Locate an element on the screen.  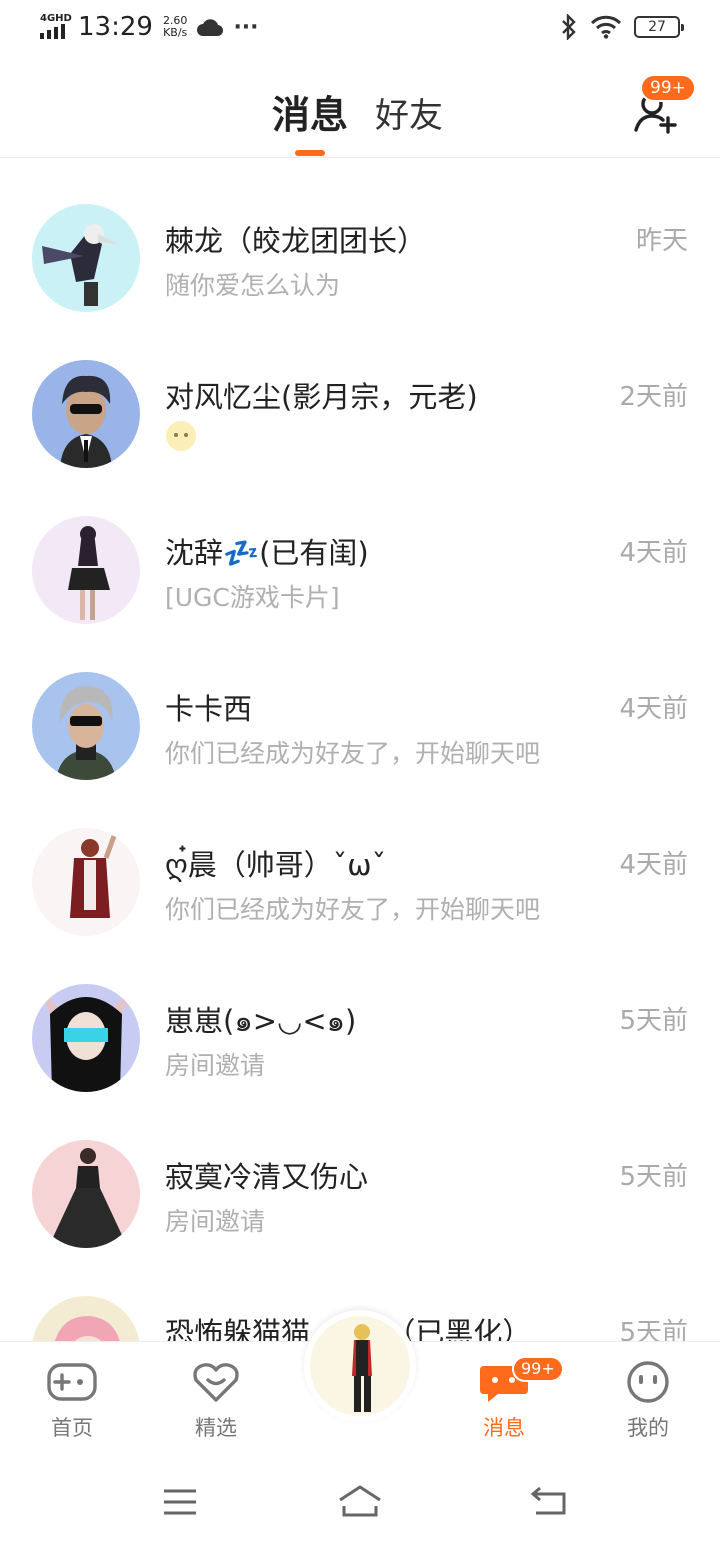
menu-icon is located at coordinates (180, 1502).